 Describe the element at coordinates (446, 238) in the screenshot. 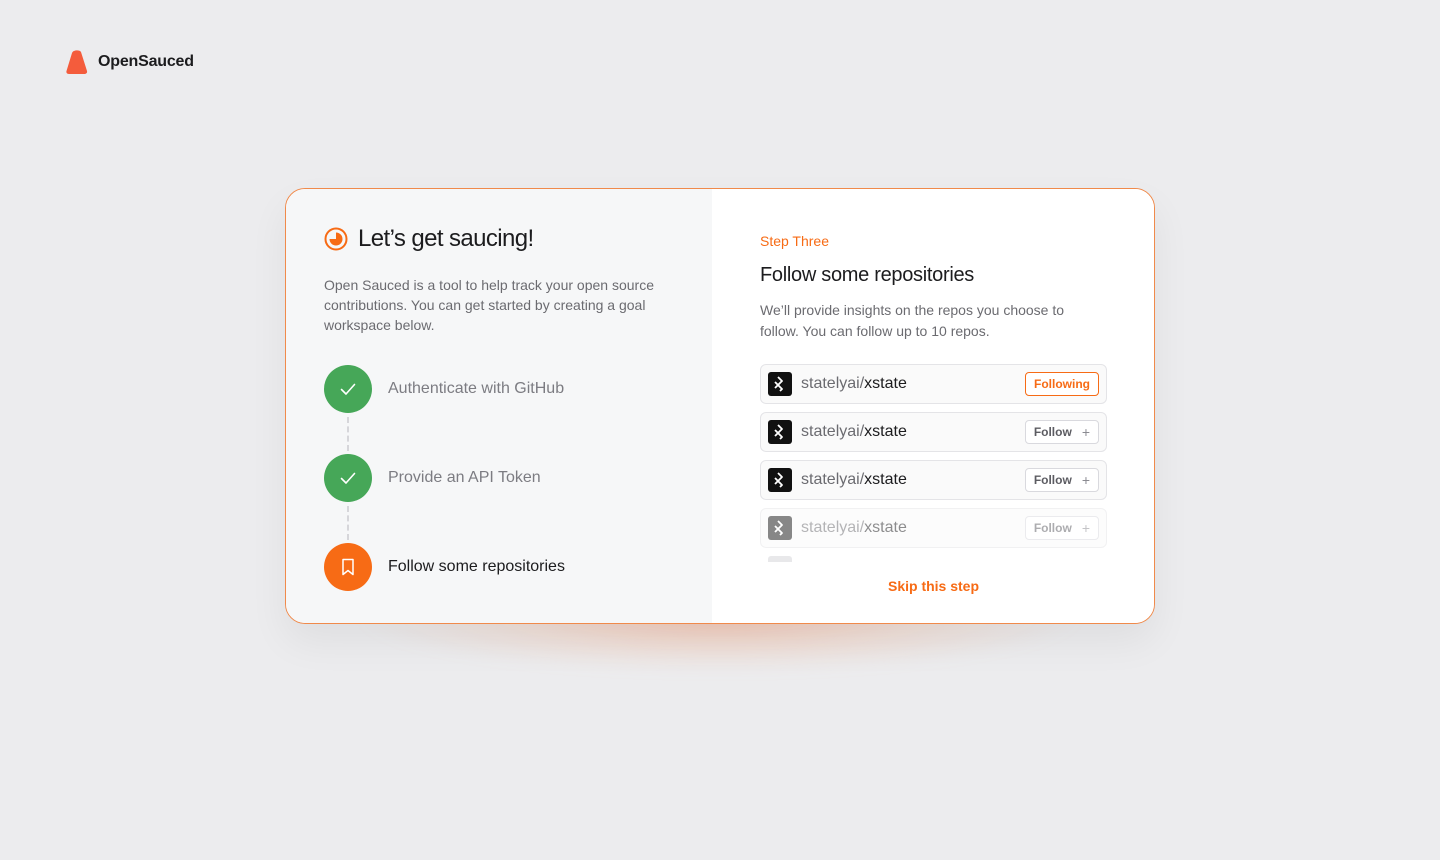

I see `page-title: Let’s get saucing!` at that location.